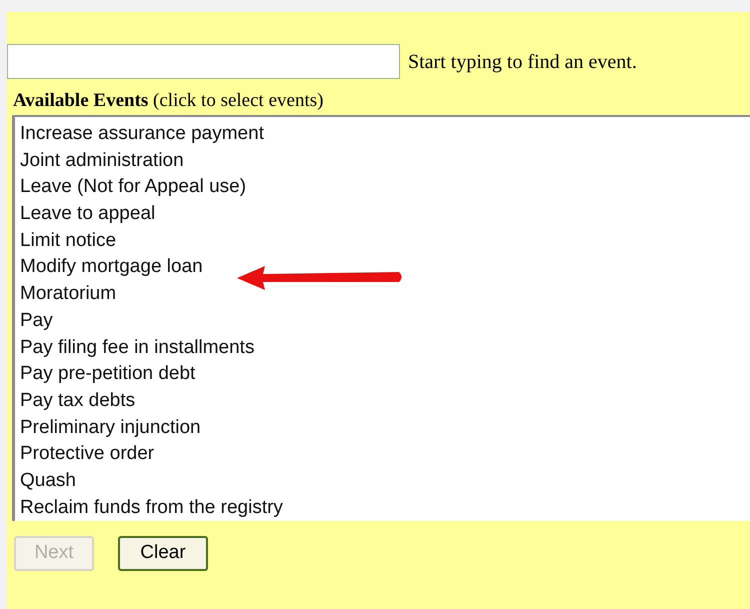  I want to click on search-hint: Start typing to find an event., so click(522, 62).